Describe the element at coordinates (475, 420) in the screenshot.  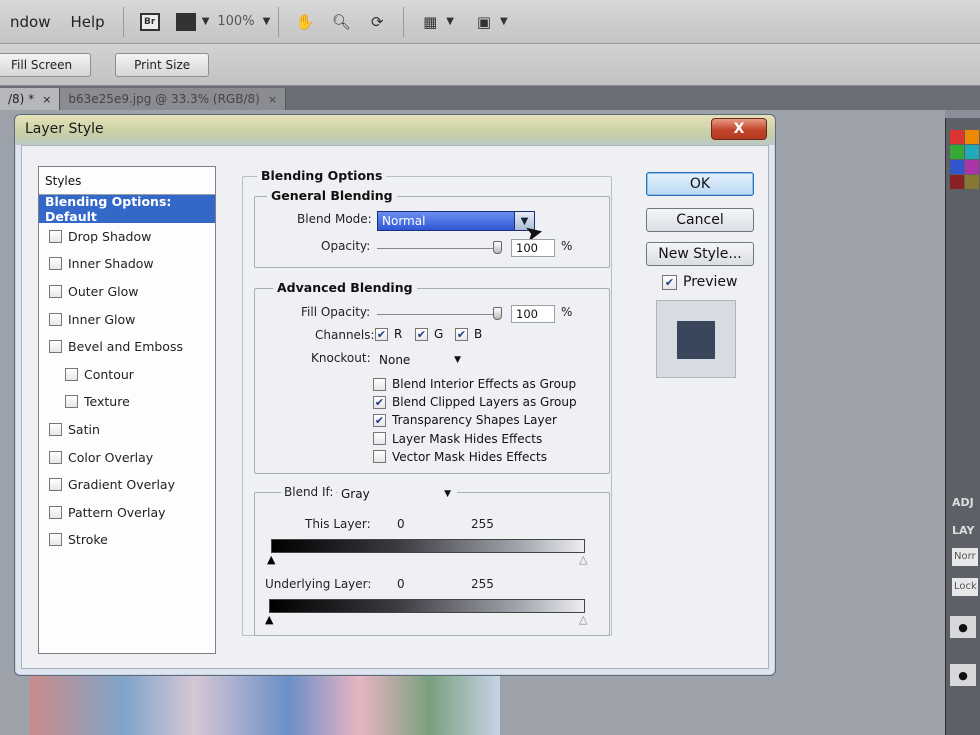
I see `option-transparency-shapes-layer: ✔ Transparency Shapes Layer` at that location.